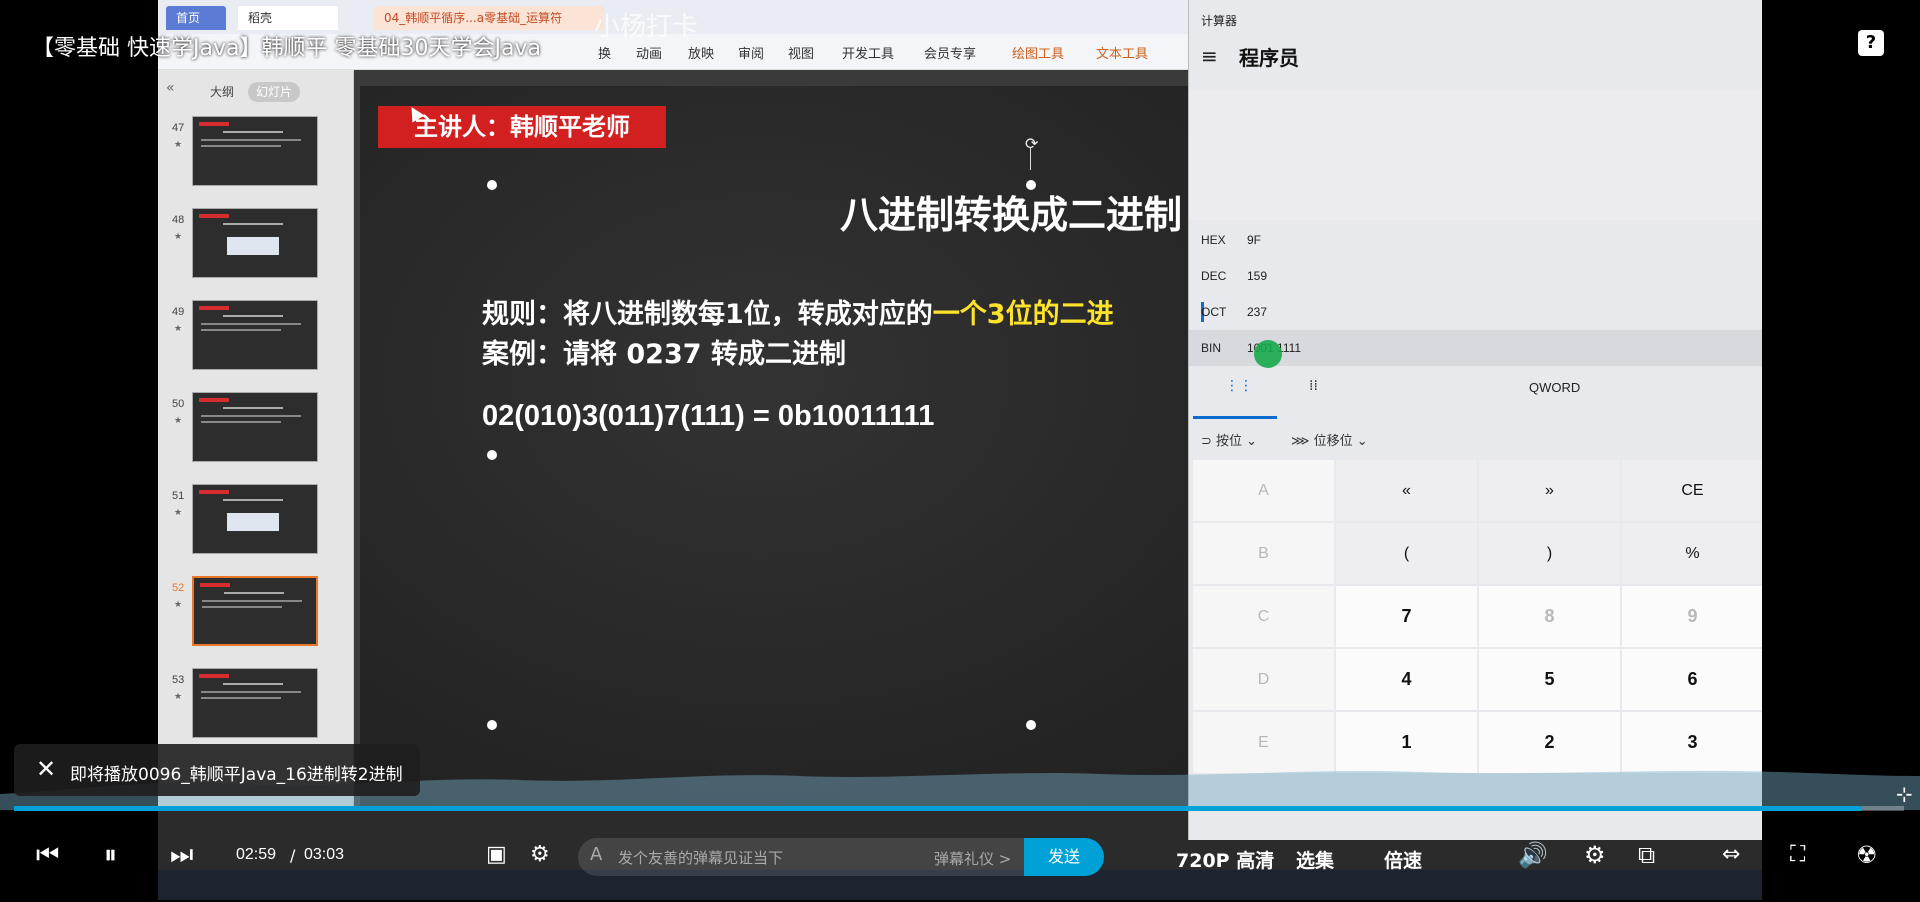 This screenshot has height=902, width=1920. What do you see at coordinates (1038, 54) in the screenshot?
I see `ribbon-item: 绘图工具` at bounding box center [1038, 54].